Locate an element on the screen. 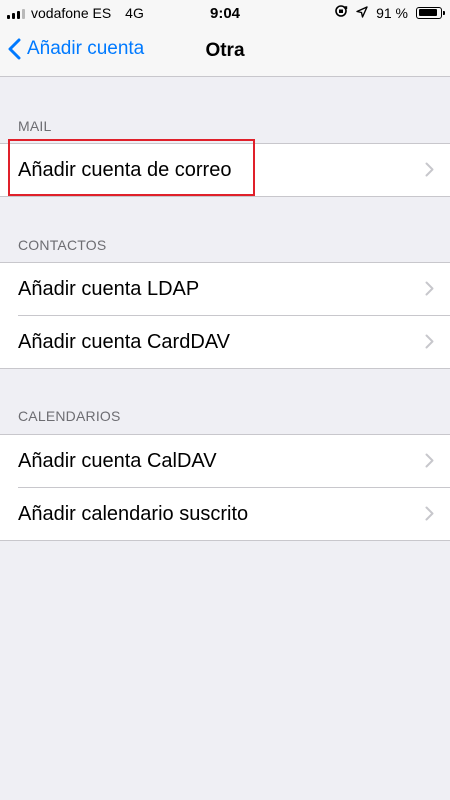 The image size is (450, 800). row-label: Añadir cuenta de correo is located at coordinates (125, 169).